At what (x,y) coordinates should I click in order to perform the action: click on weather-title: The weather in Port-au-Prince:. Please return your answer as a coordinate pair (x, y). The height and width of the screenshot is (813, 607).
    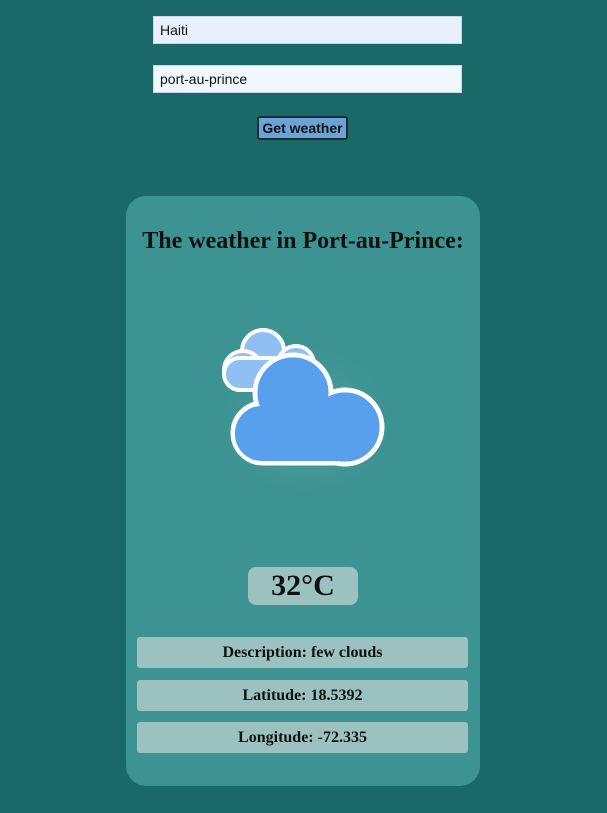
    Looking at the image, I should click on (303, 241).